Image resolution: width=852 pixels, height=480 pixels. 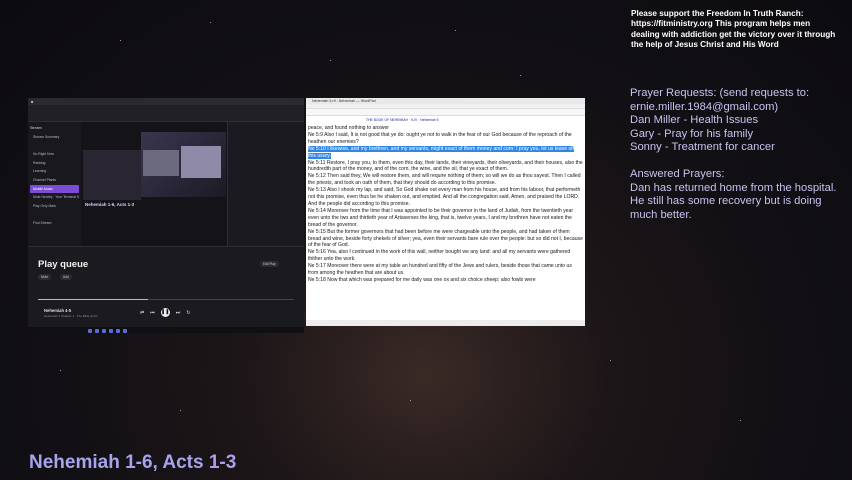 I want to click on taskbar, so click(x=166, y=330).